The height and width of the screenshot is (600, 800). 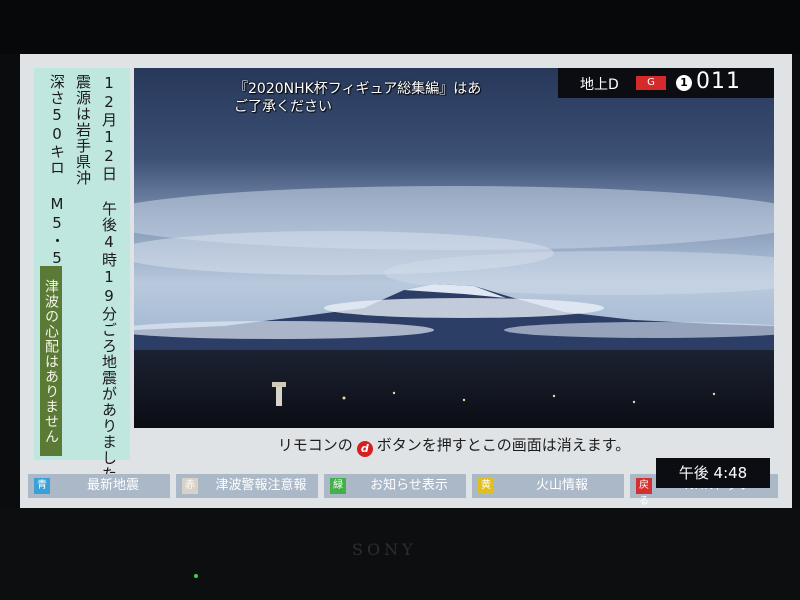 I want to click on brand-logo: SONY, so click(x=384, y=549).